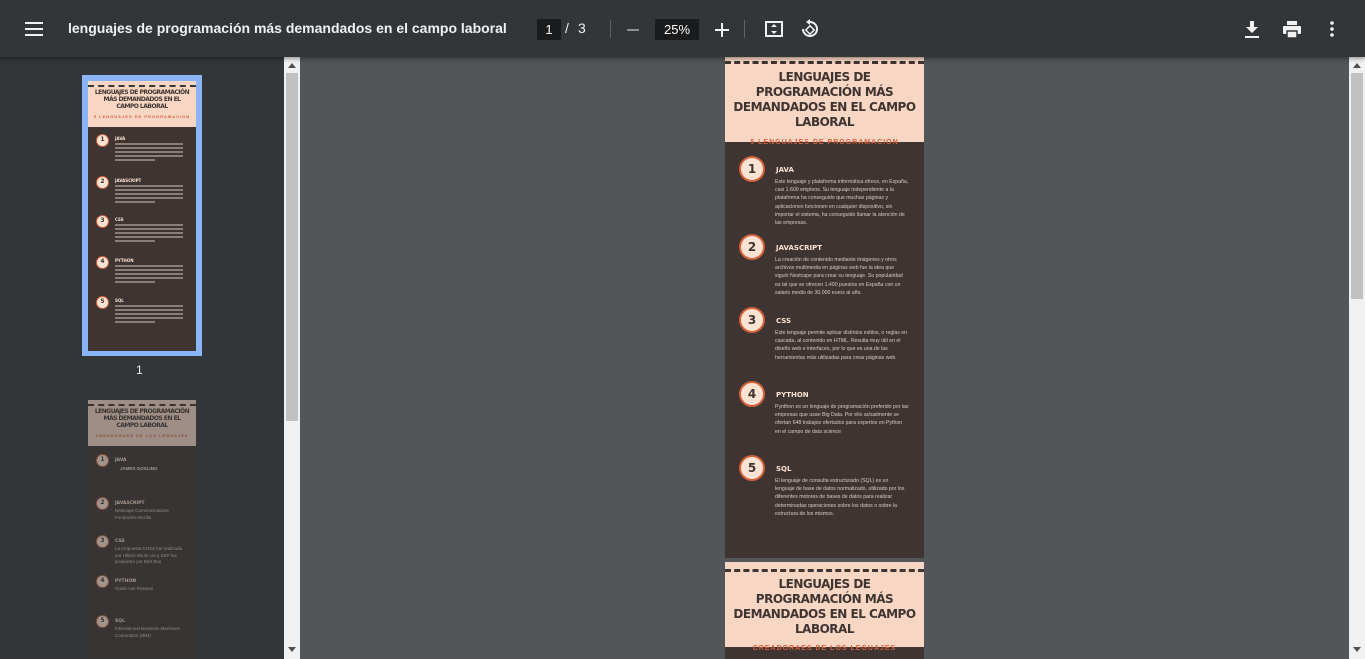  What do you see at coordinates (139, 468) in the screenshot?
I see `thumbnail-item-description: JAMES GOSLING` at bounding box center [139, 468].